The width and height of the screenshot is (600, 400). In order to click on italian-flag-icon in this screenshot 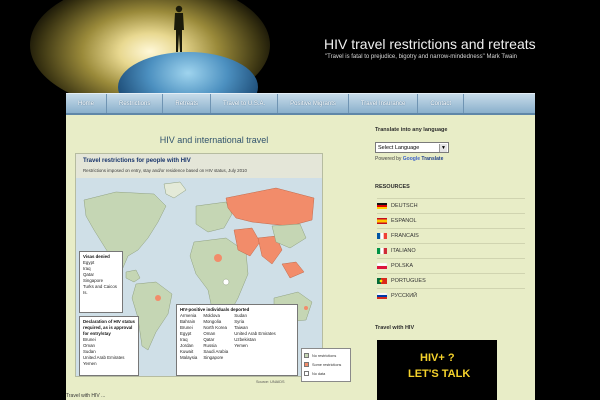, I will do `click(382, 250)`.